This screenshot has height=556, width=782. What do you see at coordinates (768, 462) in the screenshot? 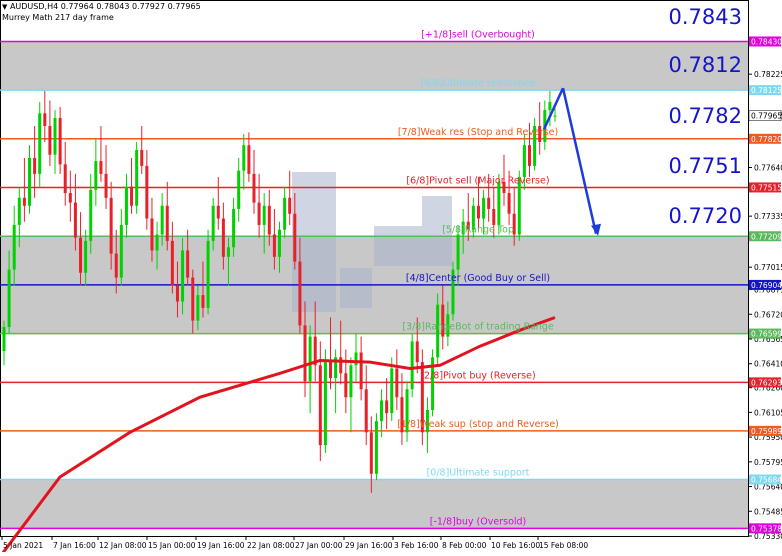
I see `price-tick-label: 0.75795` at bounding box center [768, 462].